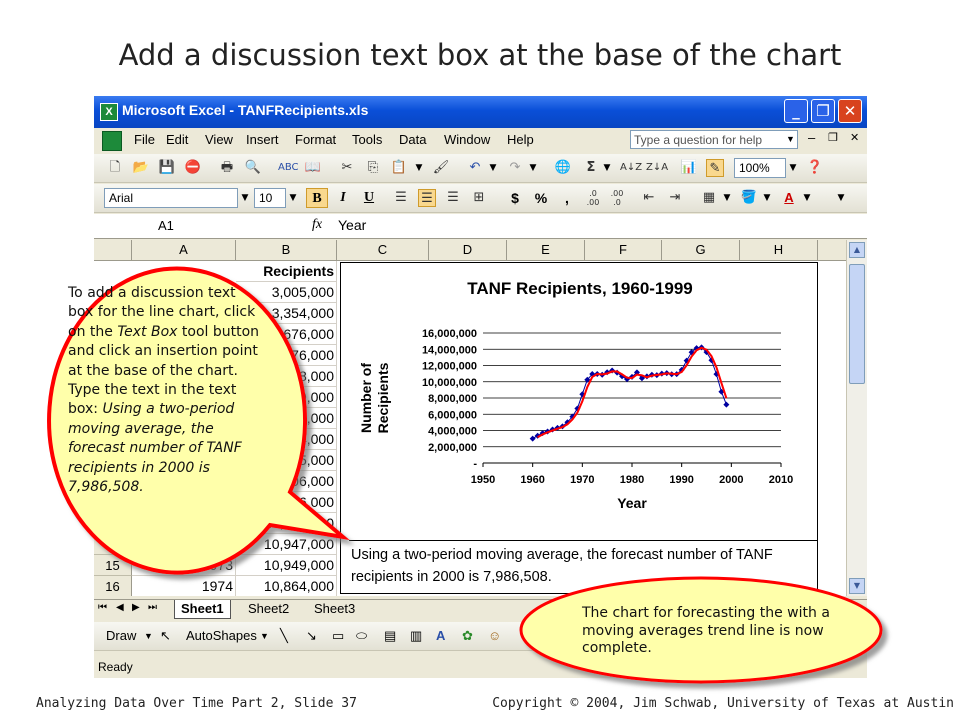 This screenshot has height=720, width=960. I want to click on save-icon: 💾, so click(167, 168).